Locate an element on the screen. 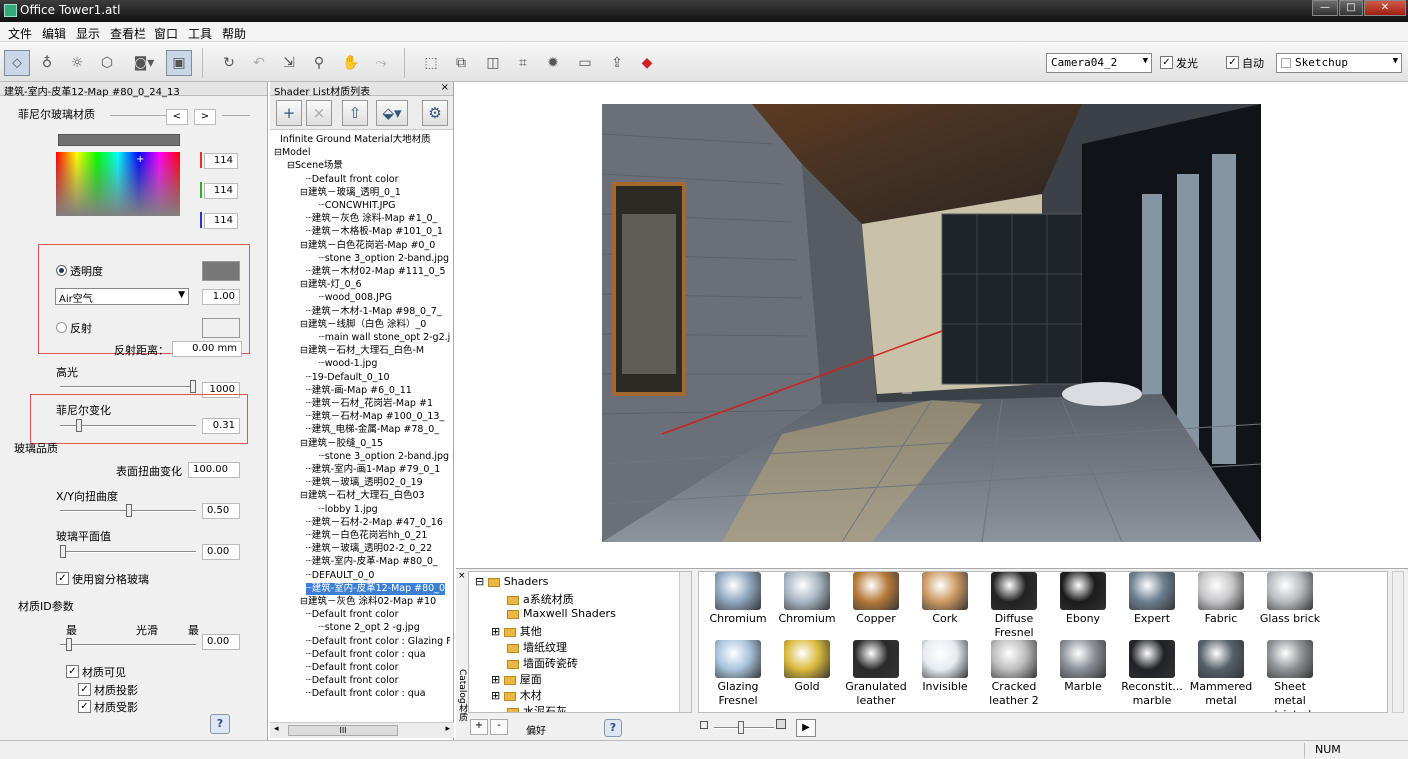 This screenshot has height=759, width=1408. help-icon: ? is located at coordinates (613, 728).